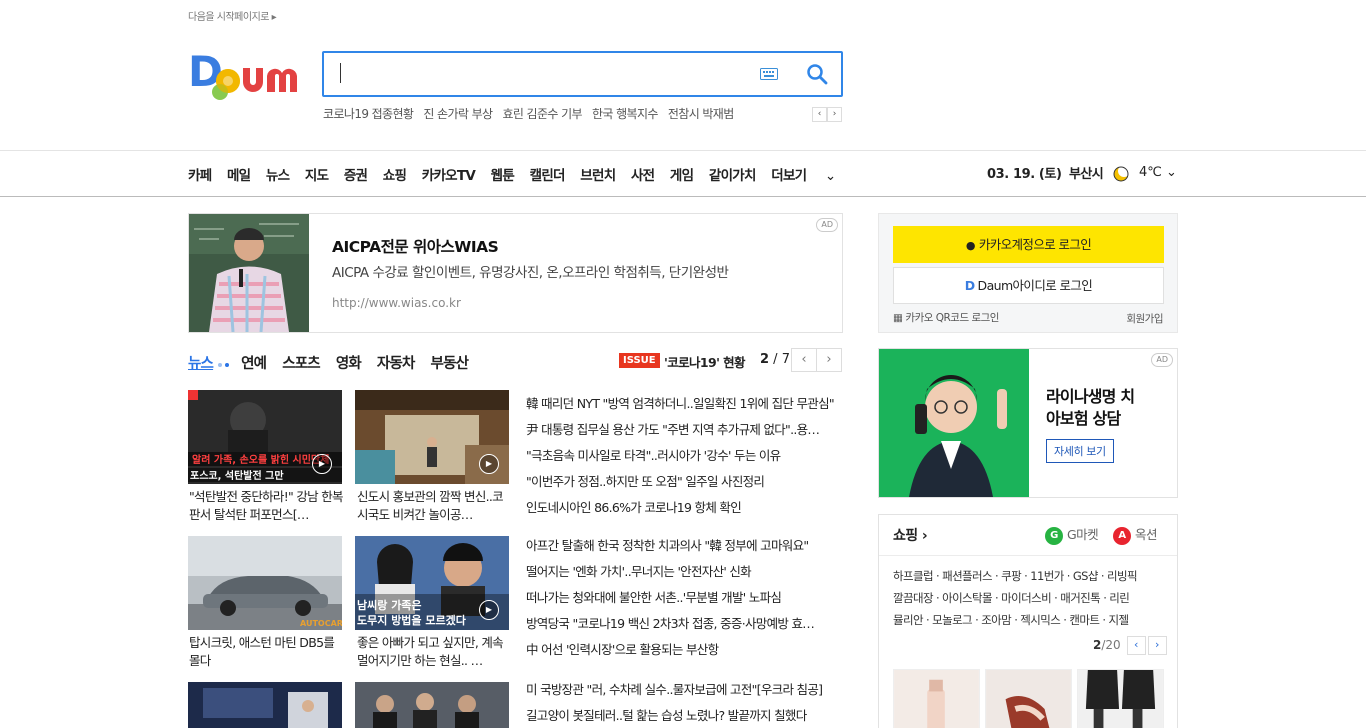 This screenshot has width=1366, height=728. What do you see at coordinates (432, 437) in the screenshot?
I see `news-thumbnail: ▶` at bounding box center [432, 437].